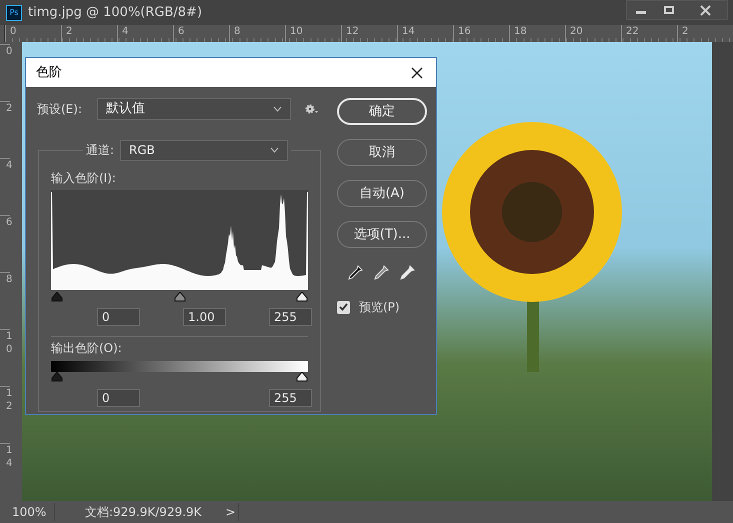 The image size is (733, 523). I want to click on preset-dropdown: 默认值, so click(194, 109).